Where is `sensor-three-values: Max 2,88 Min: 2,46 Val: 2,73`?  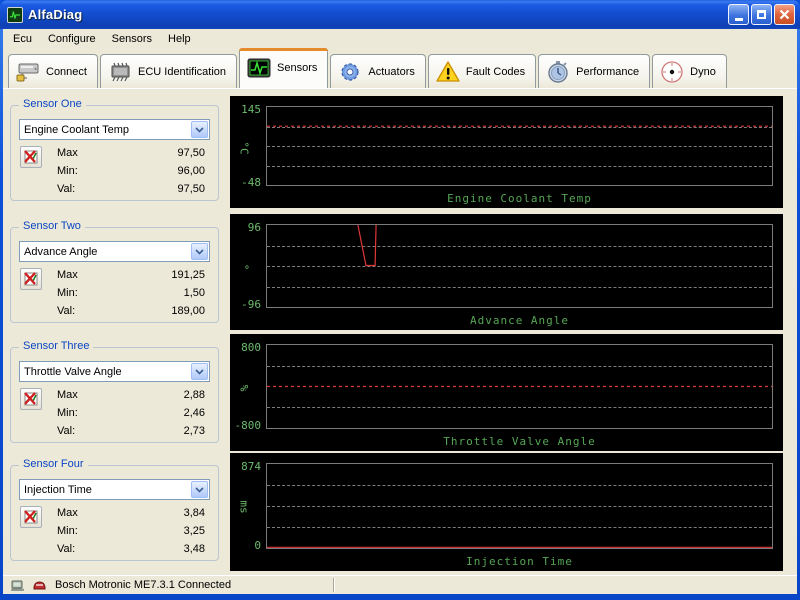 sensor-three-values: Max 2,88 Min: 2,46 Val: 2,73 is located at coordinates (131, 413).